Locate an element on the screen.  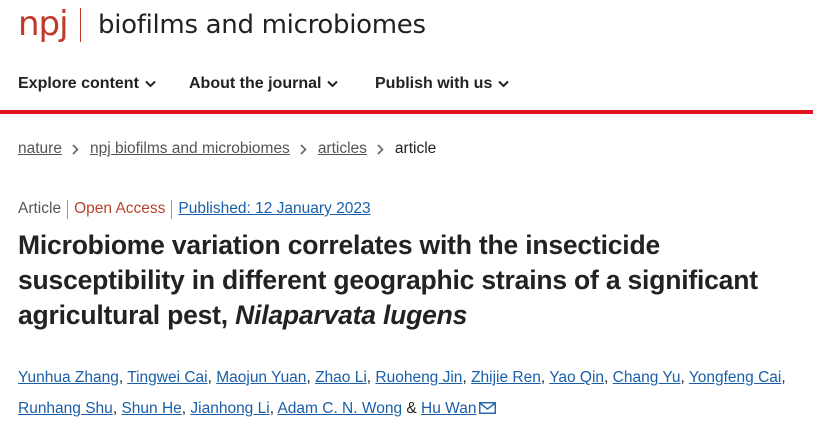
author-link: Shun He is located at coordinates (151, 408).